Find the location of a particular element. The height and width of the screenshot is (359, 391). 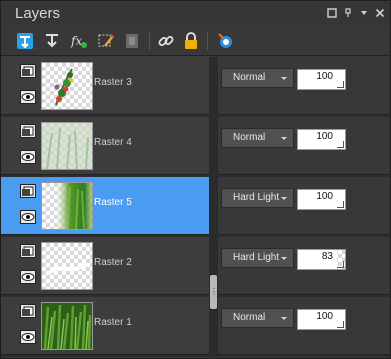

lock-layer-icon is located at coordinates (191, 41).